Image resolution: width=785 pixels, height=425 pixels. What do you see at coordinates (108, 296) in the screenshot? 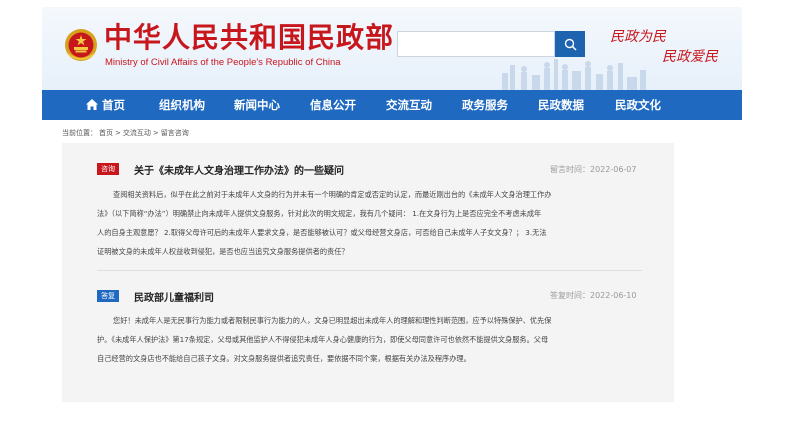
I see `answer-badge: 答复` at bounding box center [108, 296].